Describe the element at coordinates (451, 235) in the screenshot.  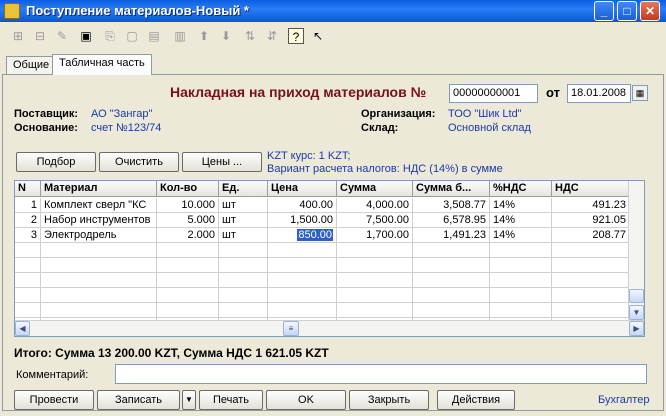
I see `table-row-cell: 1,491.23` at that location.